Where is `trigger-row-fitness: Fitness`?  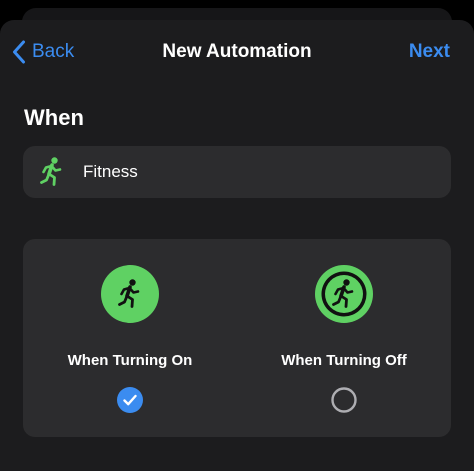
trigger-row-fitness: Fitness is located at coordinates (237, 172).